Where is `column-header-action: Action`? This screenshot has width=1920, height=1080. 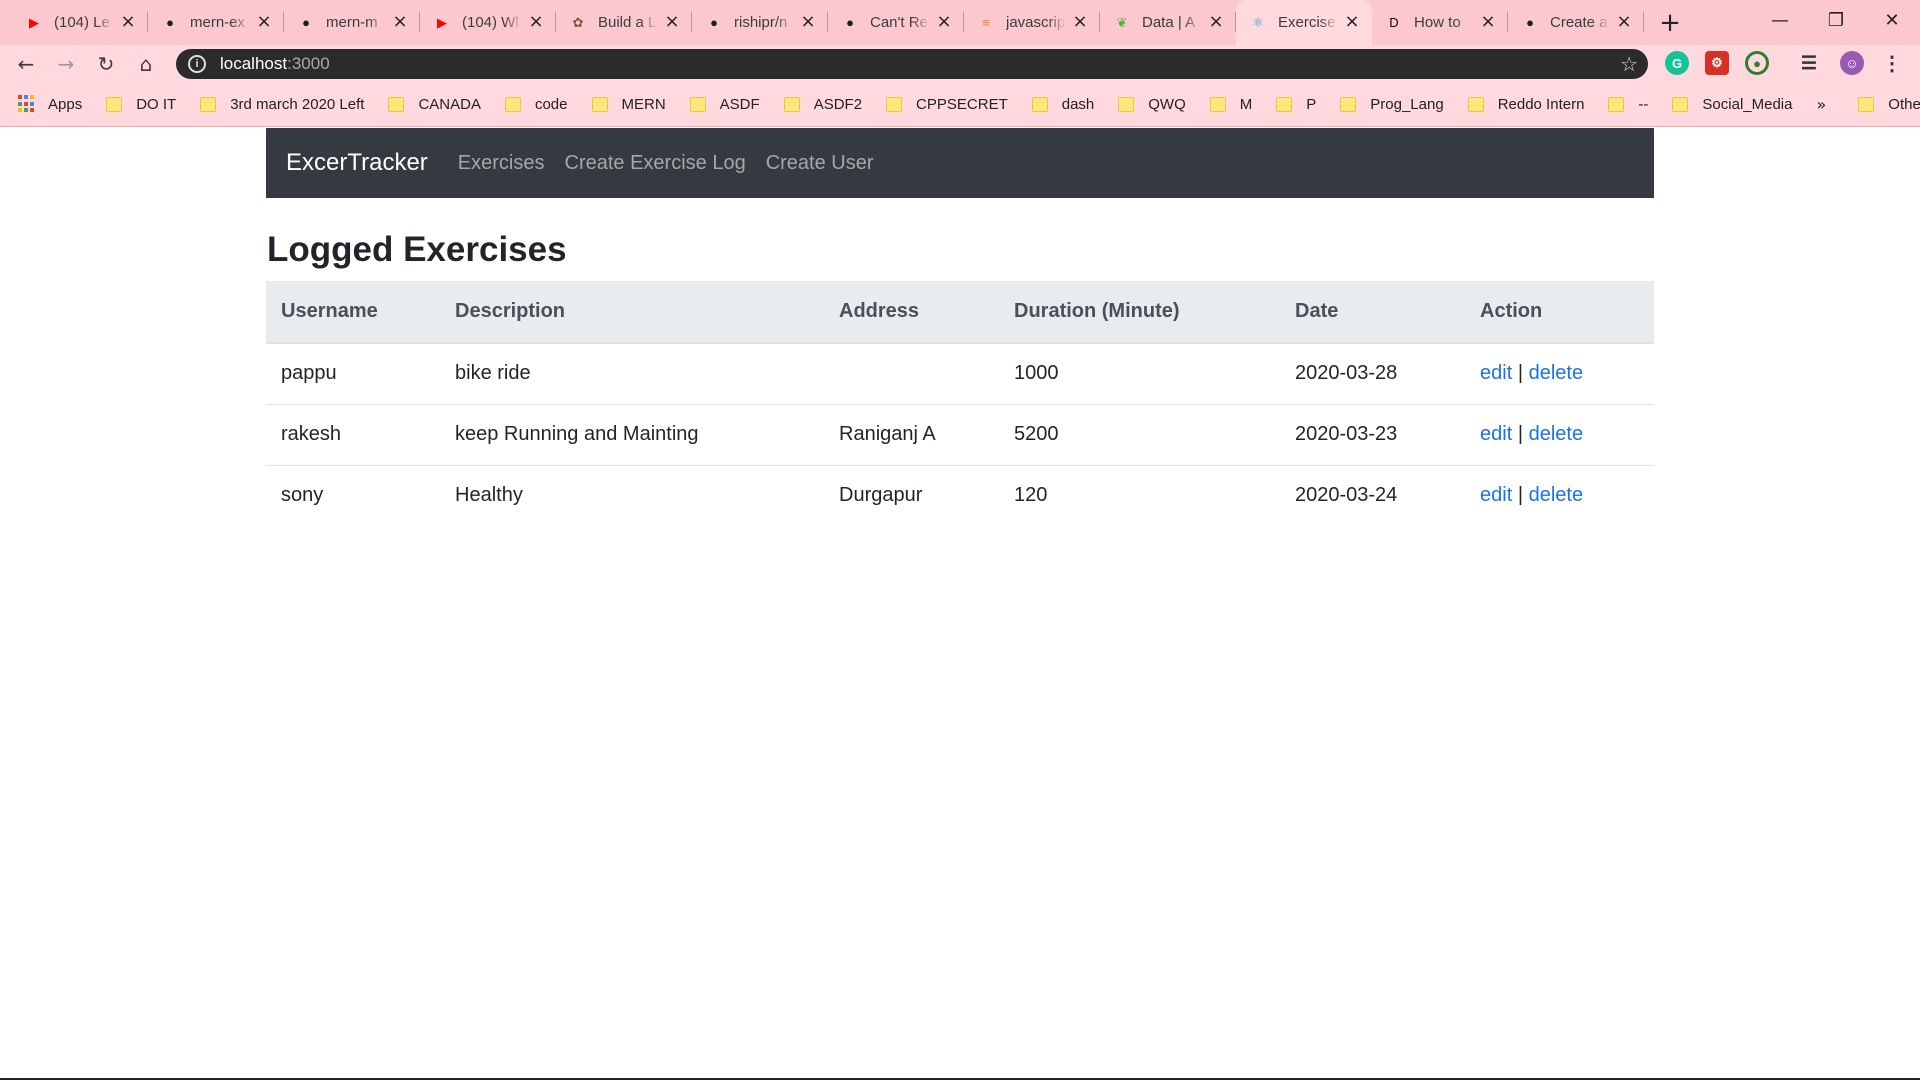 column-header-action: Action is located at coordinates (1559, 312).